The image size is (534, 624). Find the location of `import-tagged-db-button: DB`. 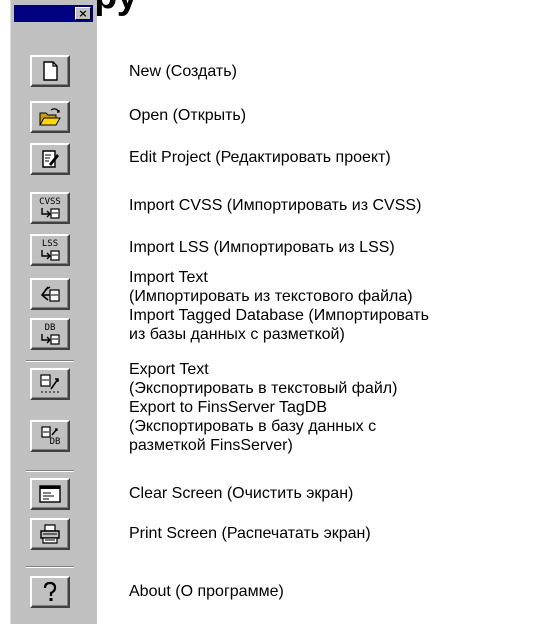

import-tagged-db-button: DB is located at coordinates (50, 334).